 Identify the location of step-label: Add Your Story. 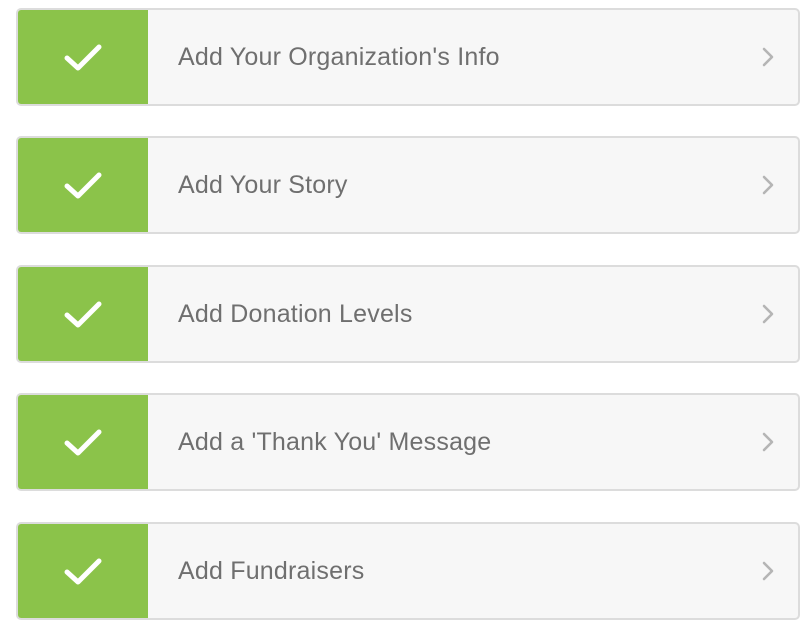
(263, 184).